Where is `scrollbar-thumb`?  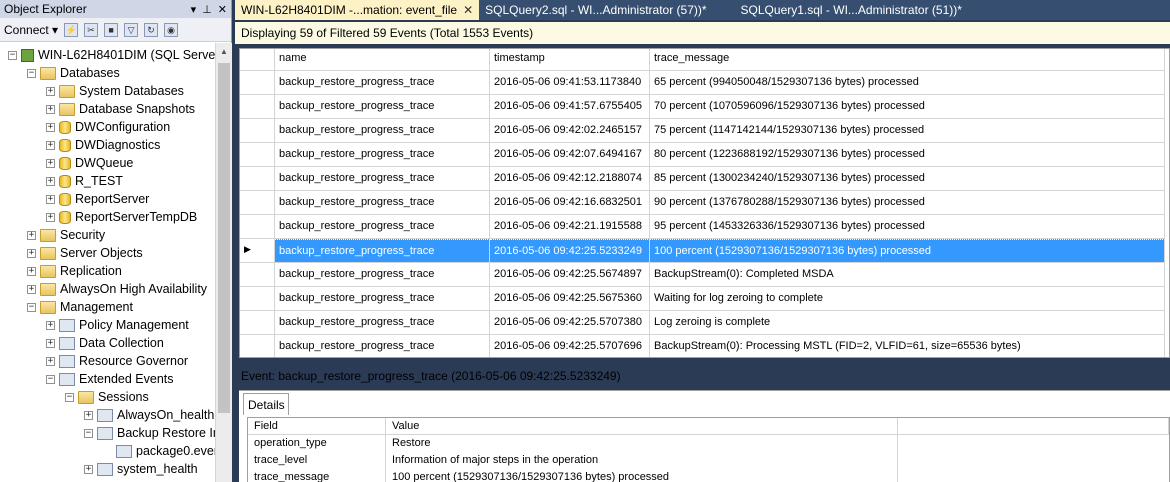 scrollbar-thumb is located at coordinates (224, 238).